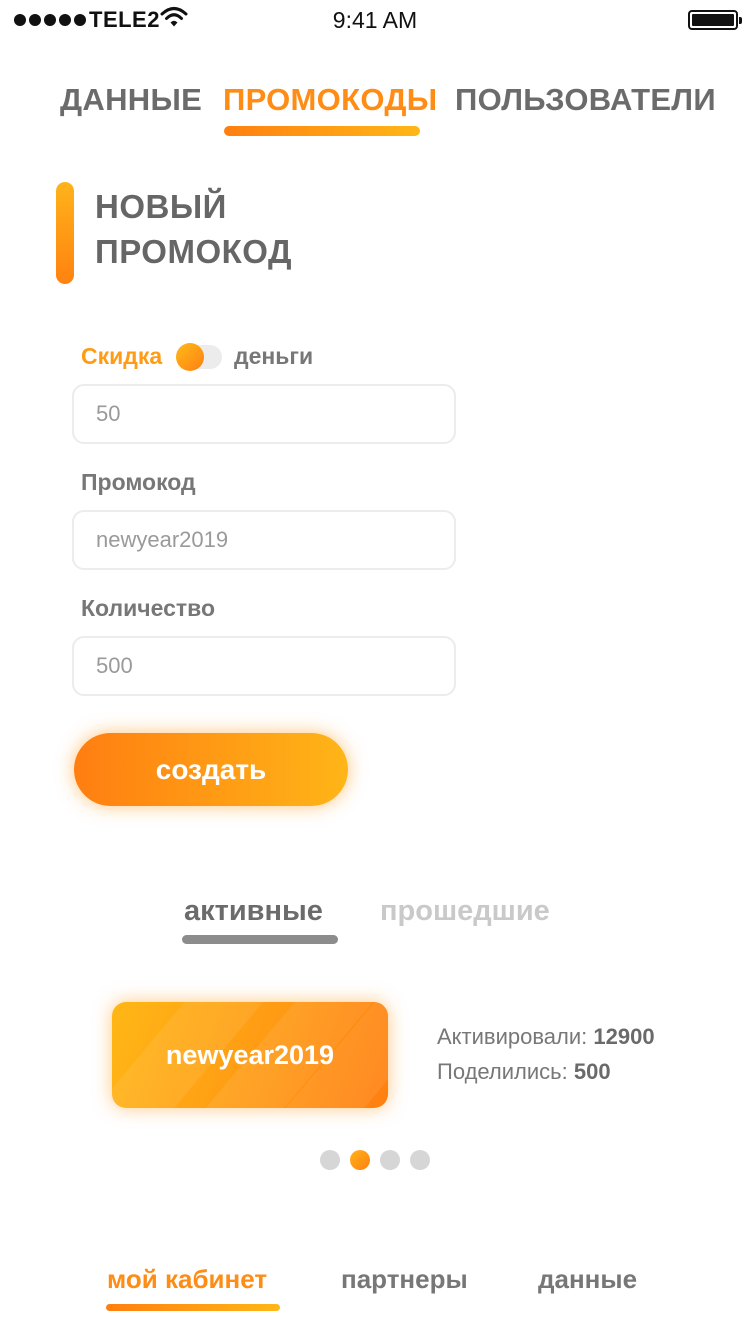  What do you see at coordinates (274, 356) in the screenshot?
I see `money-label: деньги` at bounding box center [274, 356].